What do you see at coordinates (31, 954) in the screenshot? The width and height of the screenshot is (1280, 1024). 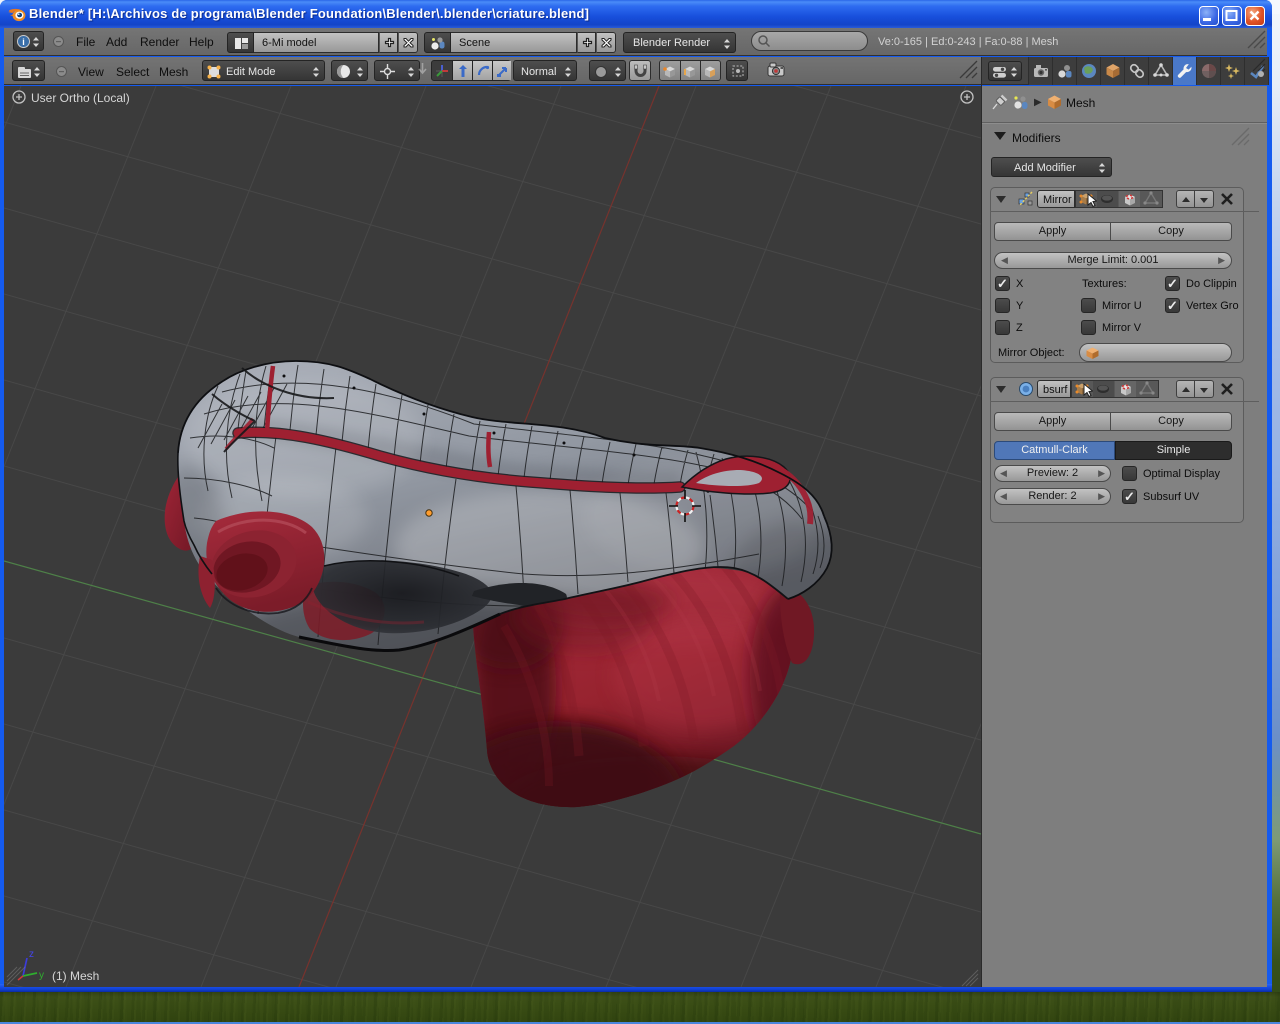 I see `svg-text: z` at bounding box center [31, 954].